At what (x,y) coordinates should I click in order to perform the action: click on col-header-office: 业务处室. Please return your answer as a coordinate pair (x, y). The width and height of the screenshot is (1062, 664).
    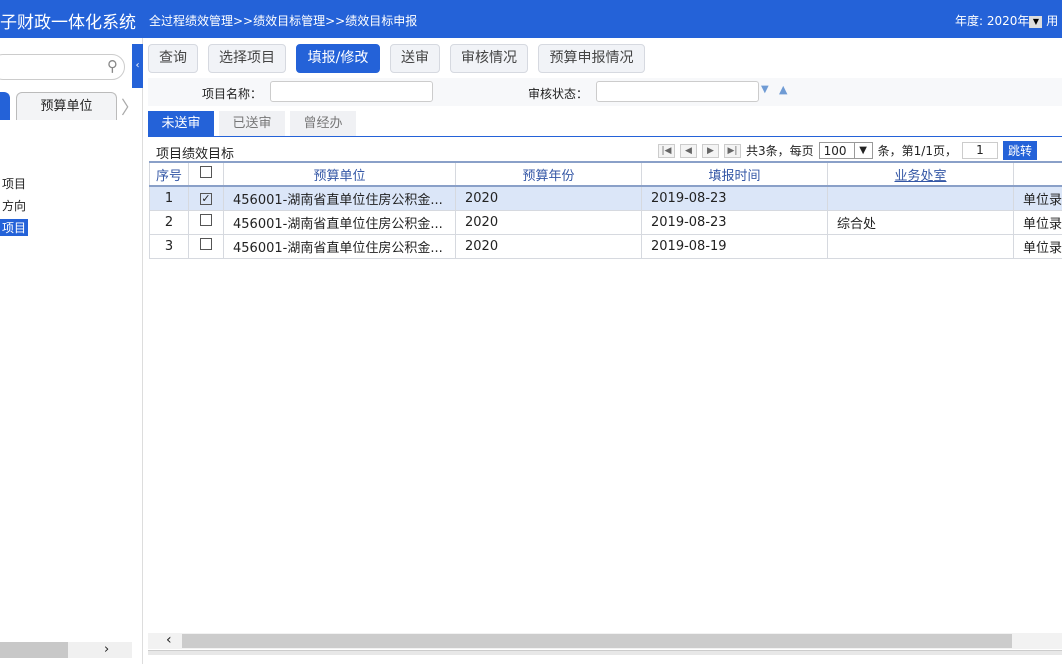
    Looking at the image, I should click on (920, 174).